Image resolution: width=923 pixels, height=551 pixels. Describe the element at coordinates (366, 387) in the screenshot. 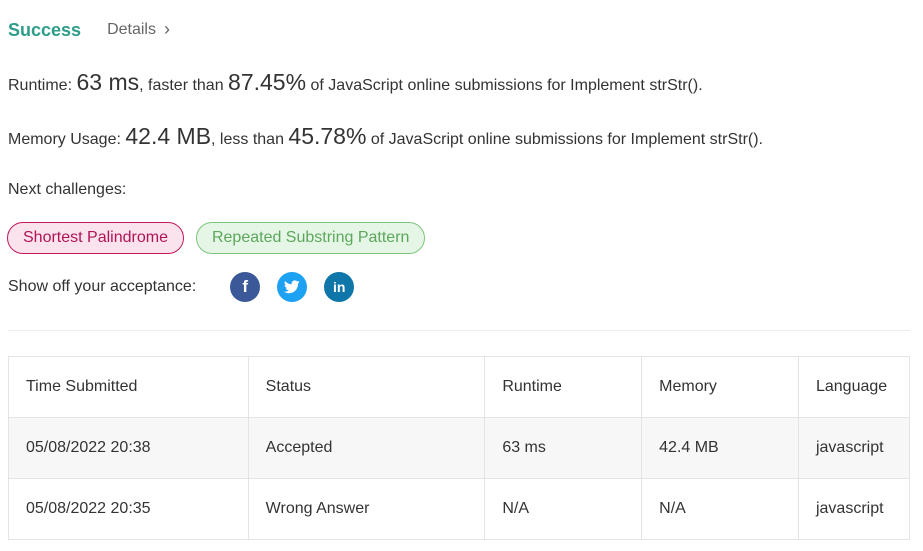

I see `column-header-status: Status` at that location.